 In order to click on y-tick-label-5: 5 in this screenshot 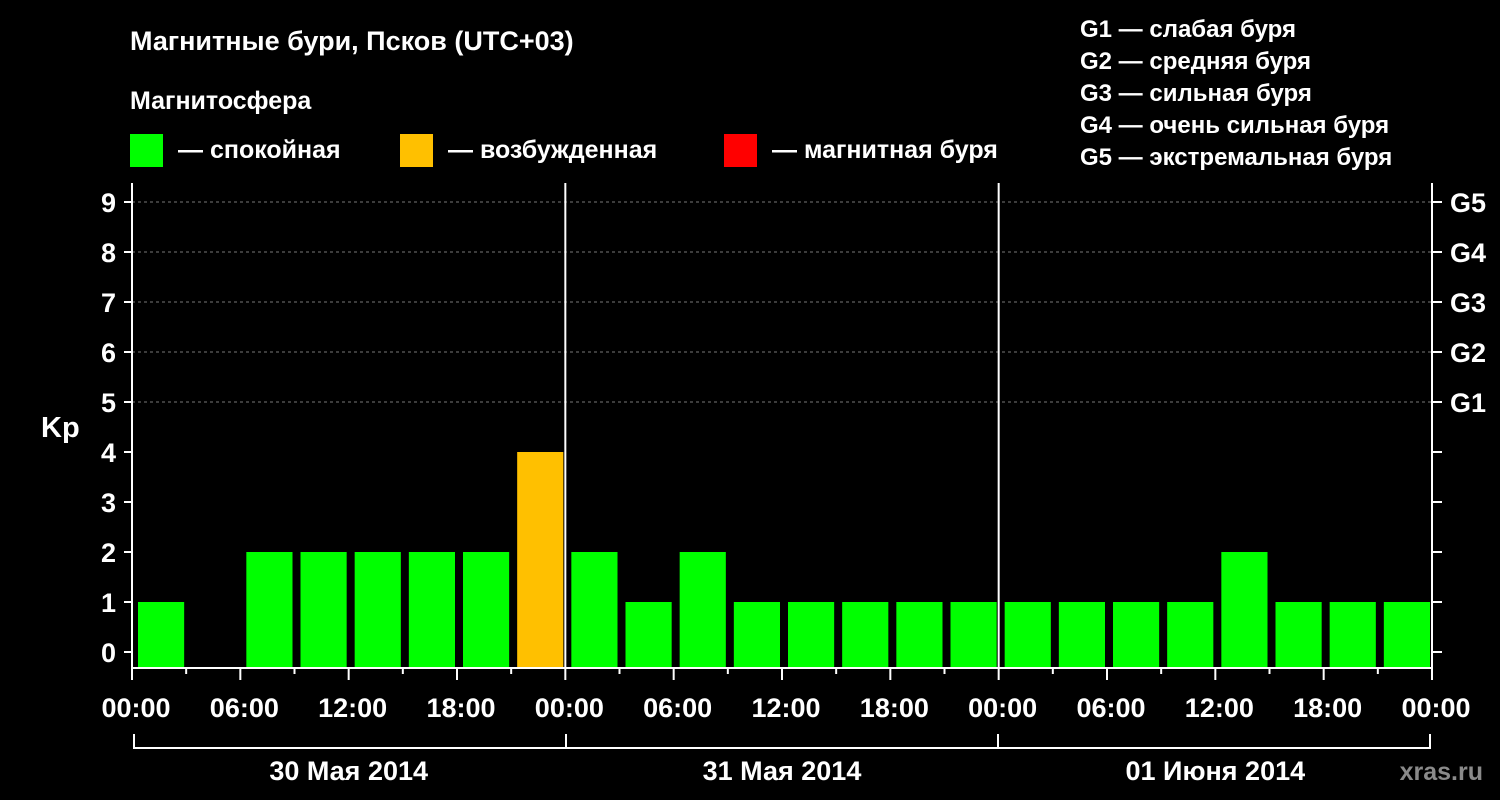, I will do `click(108, 403)`.